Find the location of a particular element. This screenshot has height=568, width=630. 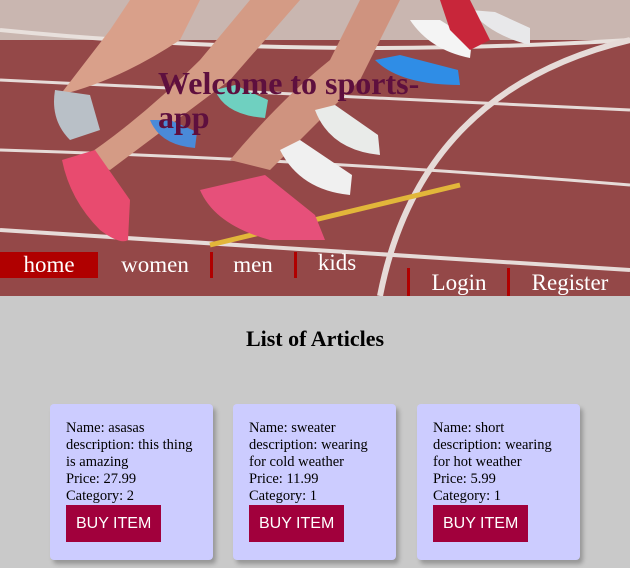

article-name: Name: asasas is located at coordinates (105, 428).